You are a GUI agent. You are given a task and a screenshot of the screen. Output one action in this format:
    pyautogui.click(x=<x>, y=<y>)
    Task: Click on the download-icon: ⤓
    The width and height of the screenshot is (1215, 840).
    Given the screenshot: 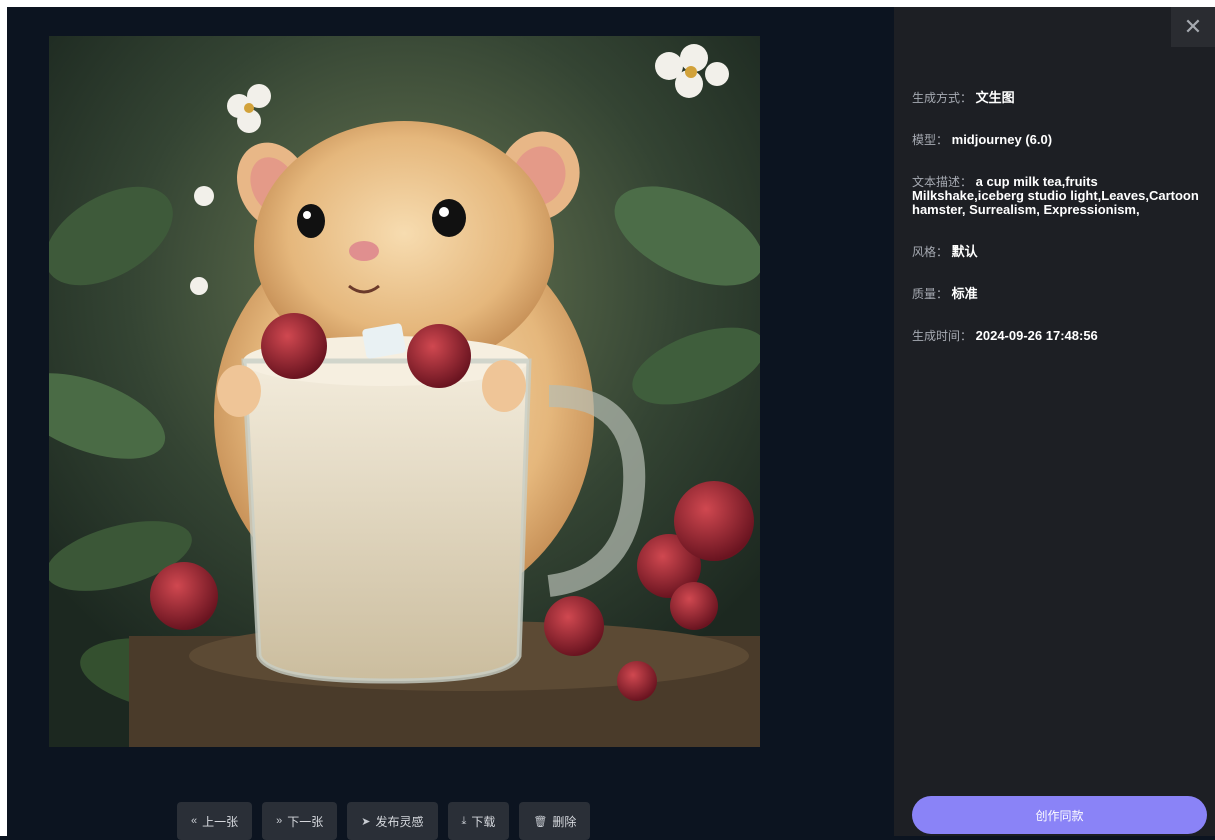 What is the action you would take?
    pyautogui.click(x=464, y=820)
    